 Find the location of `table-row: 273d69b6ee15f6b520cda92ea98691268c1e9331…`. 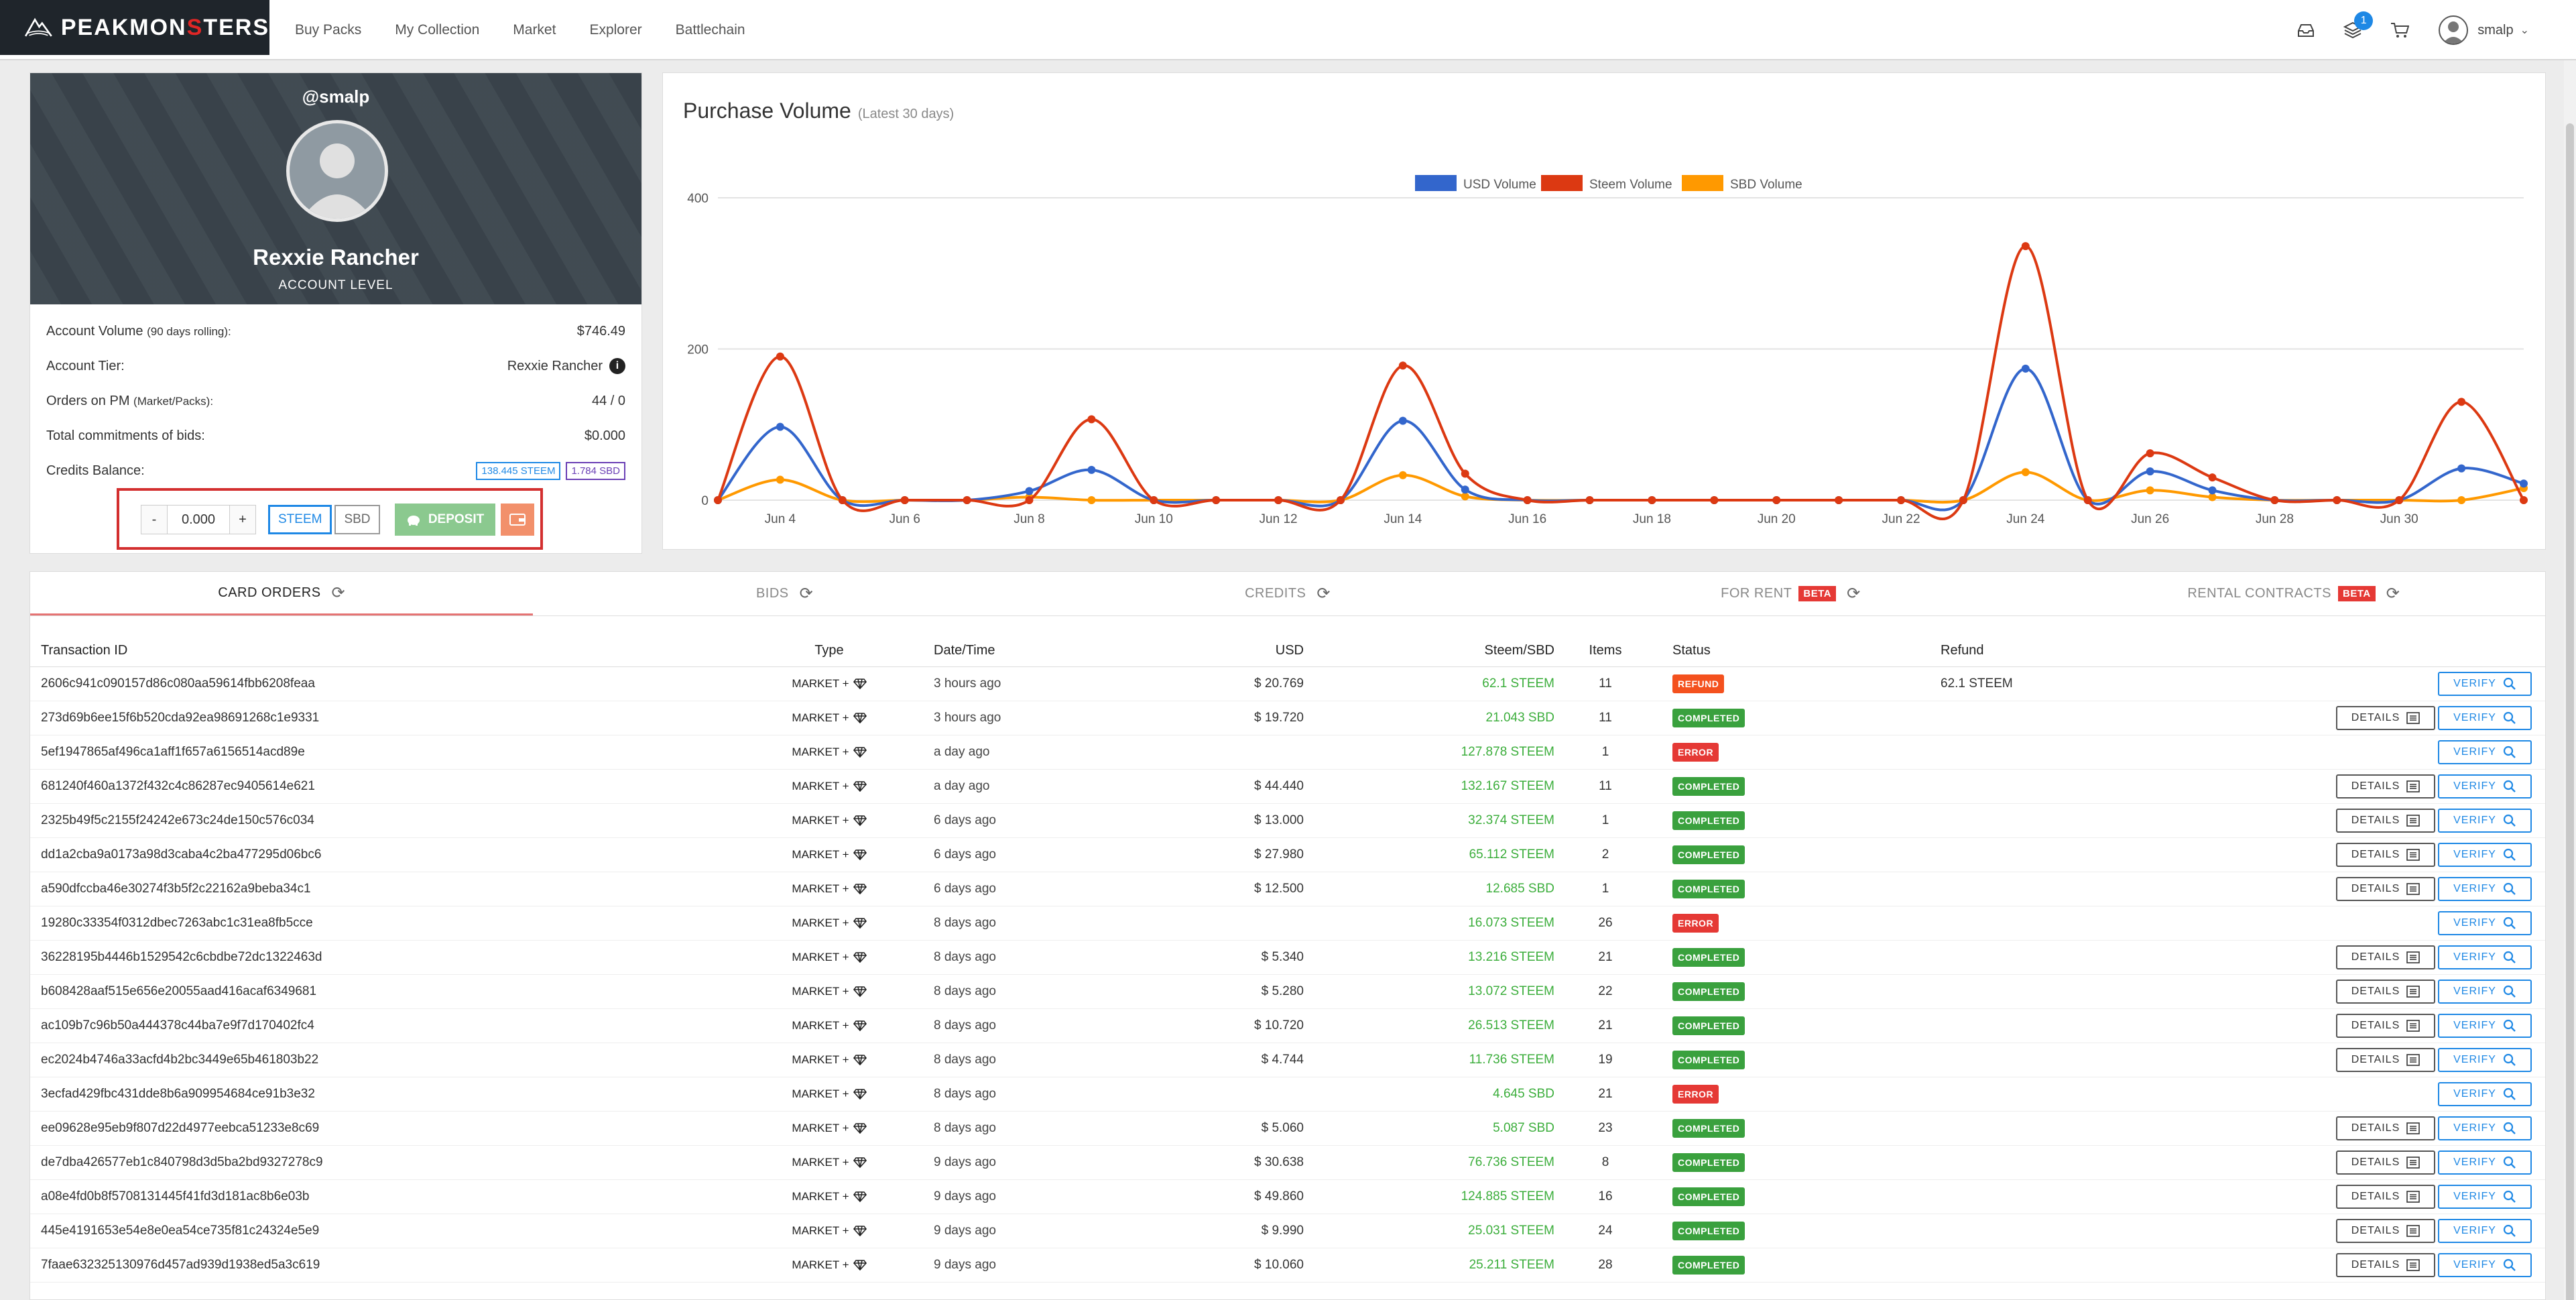

table-row: 273d69b6ee15f6b520cda92ea98691268c1e9331… is located at coordinates (1287, 718).